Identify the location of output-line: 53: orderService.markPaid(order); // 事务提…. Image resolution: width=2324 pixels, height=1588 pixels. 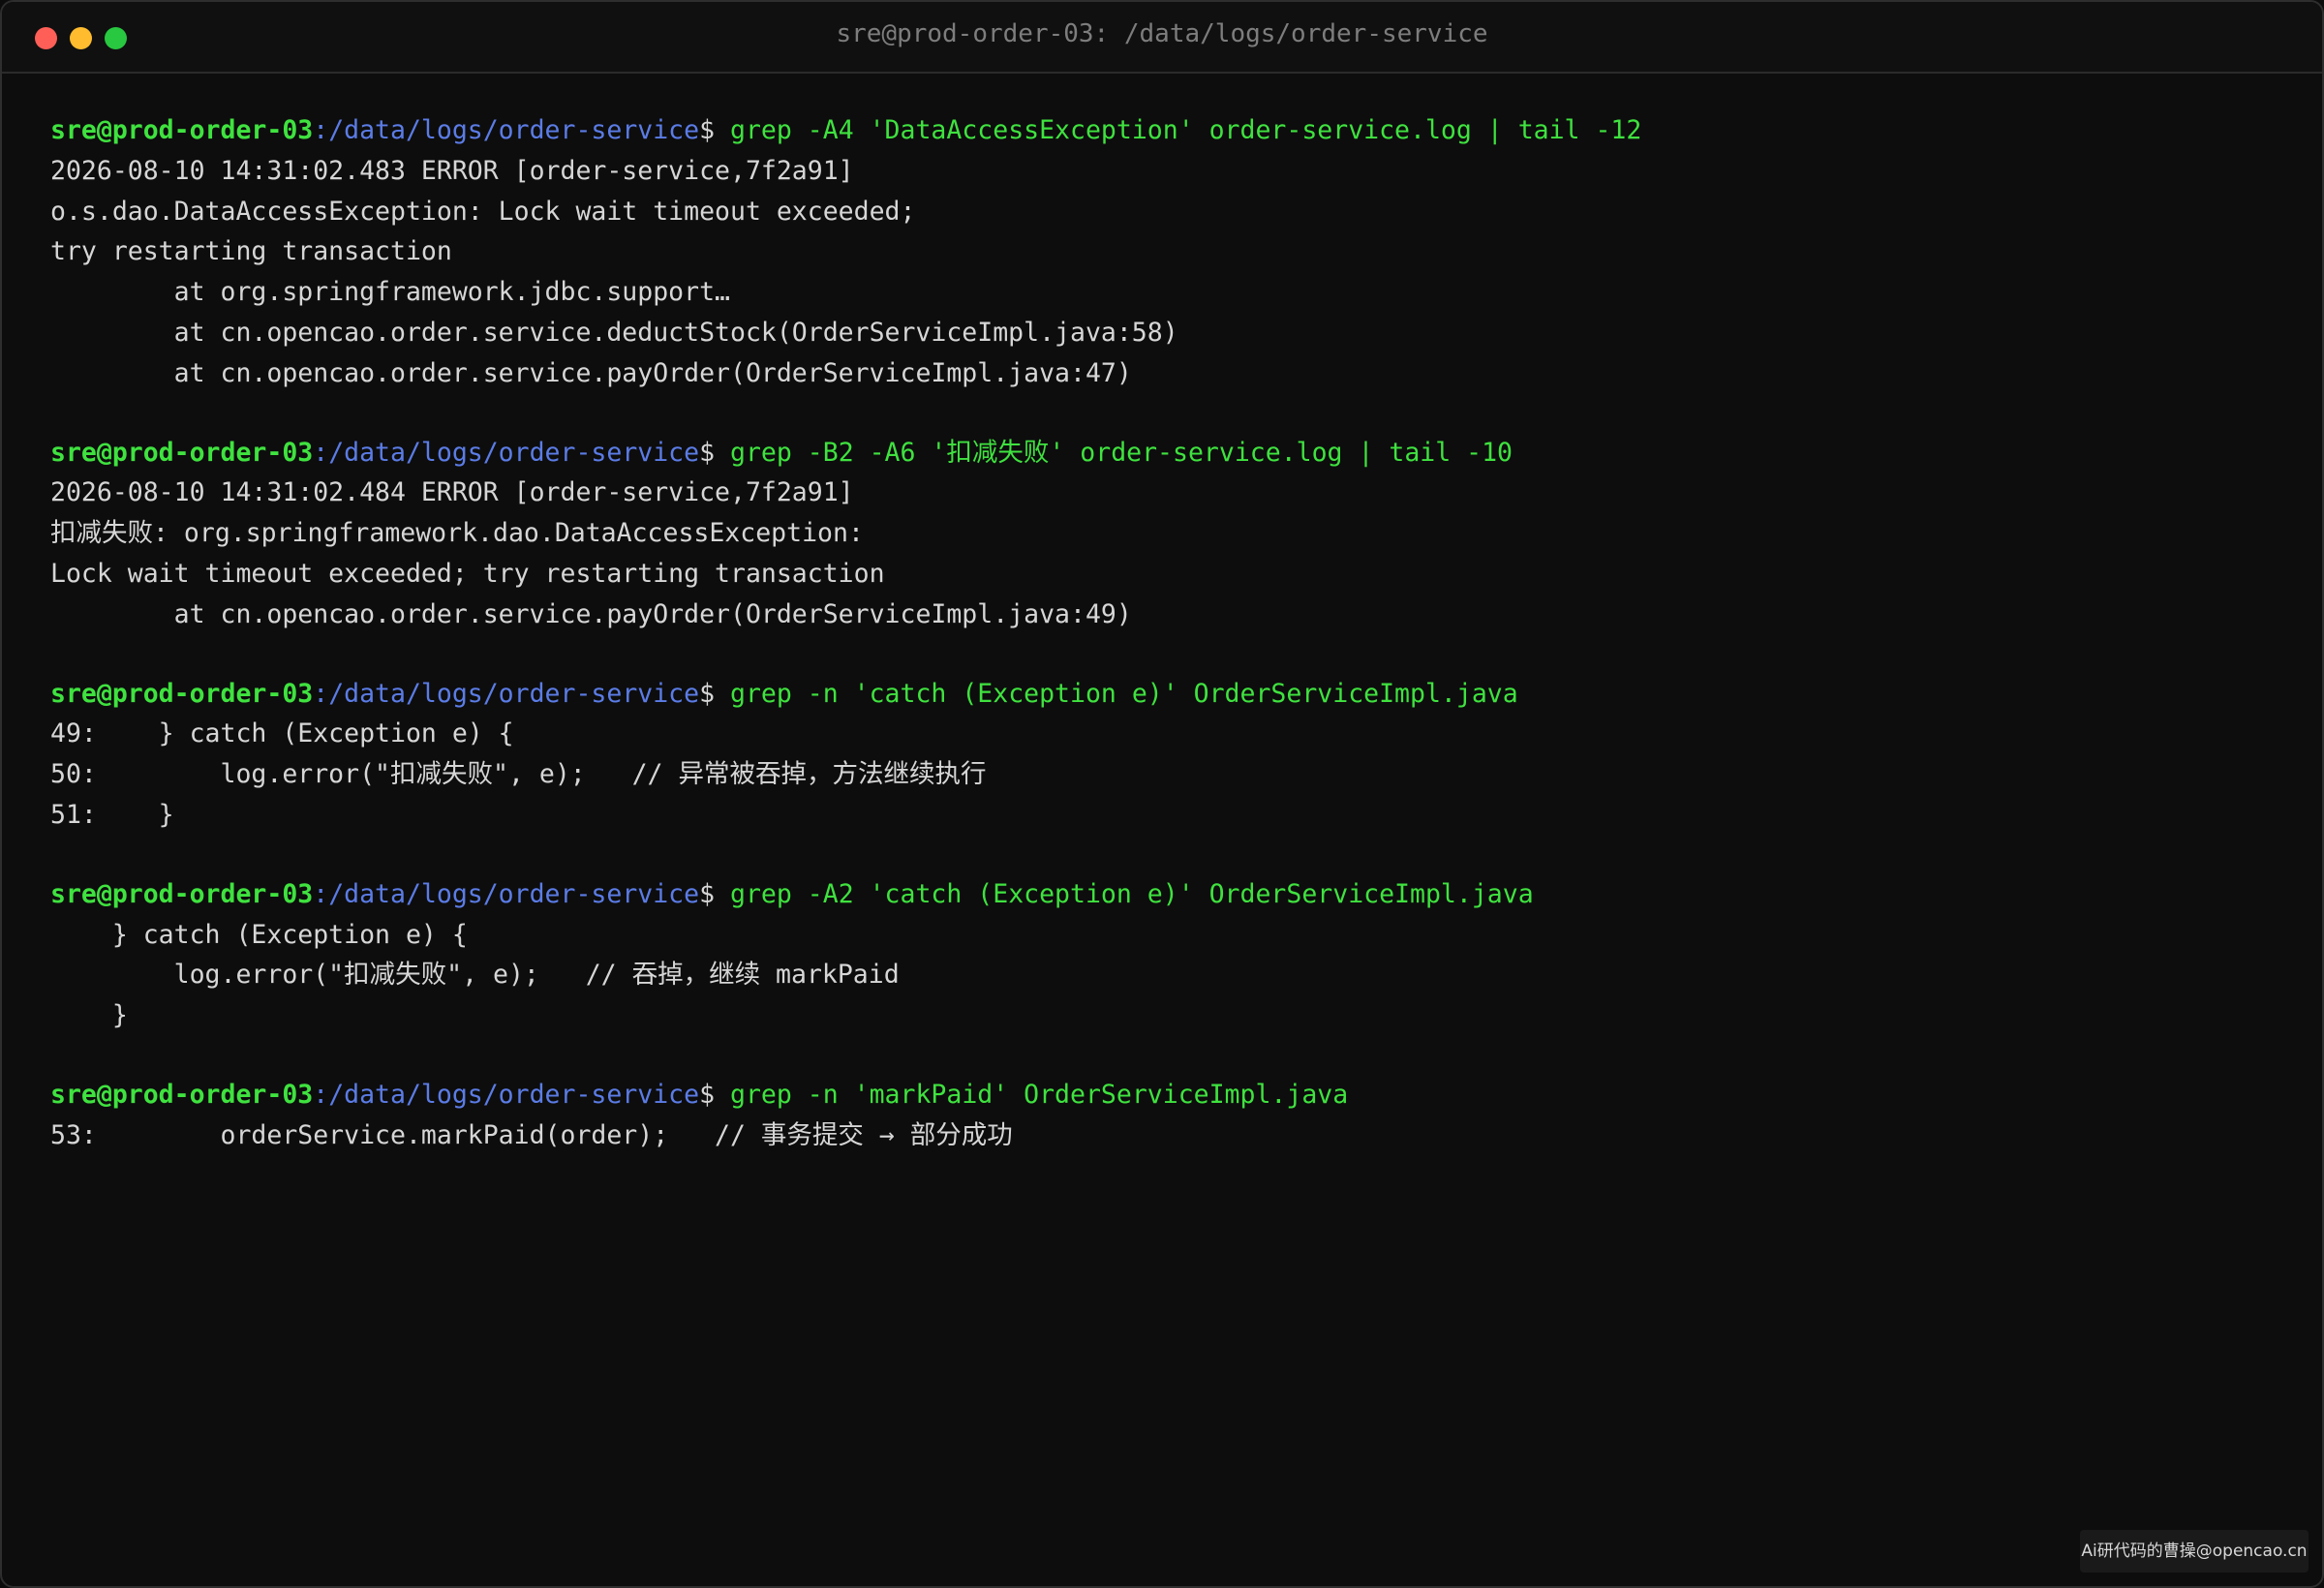
(532, 1134).